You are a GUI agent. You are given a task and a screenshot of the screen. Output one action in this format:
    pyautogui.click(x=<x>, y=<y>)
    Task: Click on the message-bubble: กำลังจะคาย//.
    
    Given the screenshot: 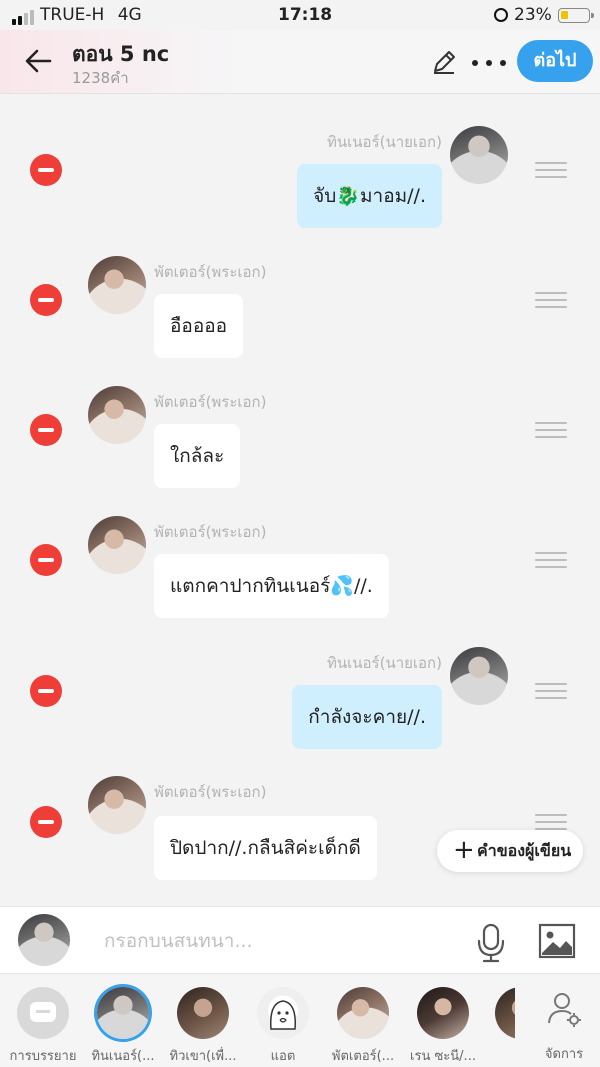 What is the action you would take?
    pyautogui.click(x=367, y=717)
    